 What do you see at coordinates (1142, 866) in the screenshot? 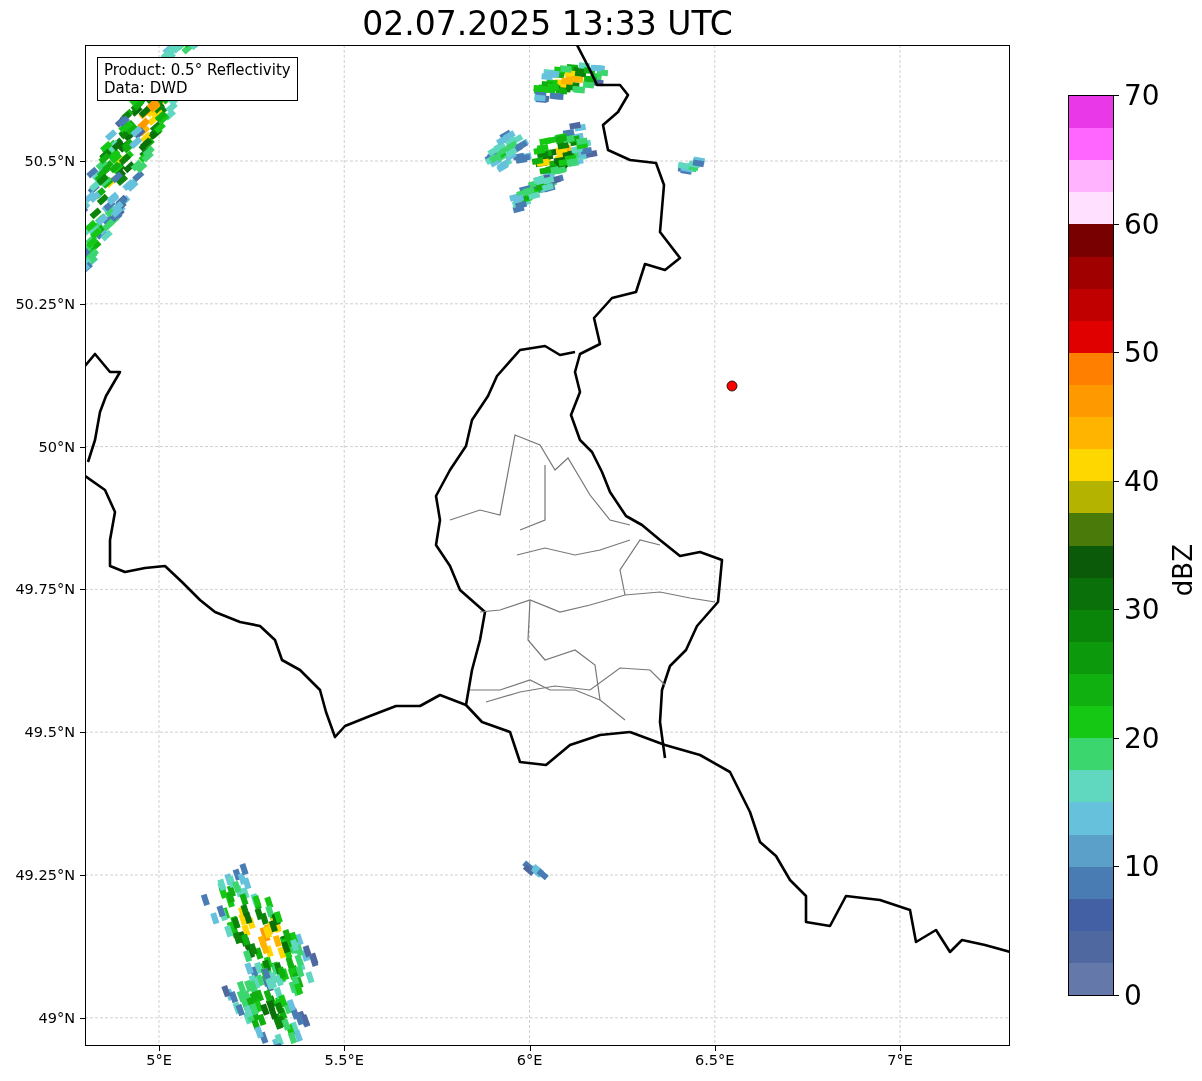
I see `colorbar-tick-label: 10` at bounding box center [1142, 866].